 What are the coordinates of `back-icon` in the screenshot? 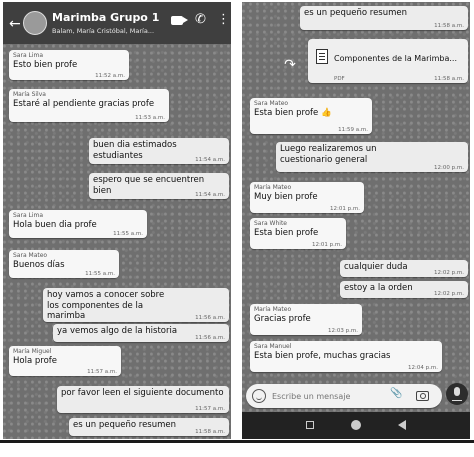 It's located at (402, 425).